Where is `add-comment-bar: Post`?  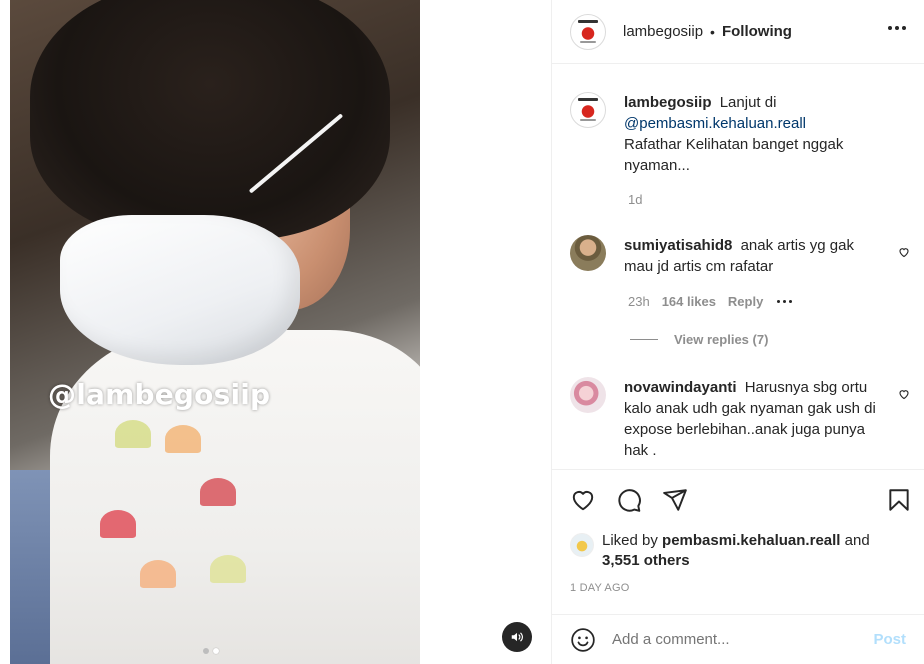
add-comment-bar: Post is located at coordinates (738, 639).